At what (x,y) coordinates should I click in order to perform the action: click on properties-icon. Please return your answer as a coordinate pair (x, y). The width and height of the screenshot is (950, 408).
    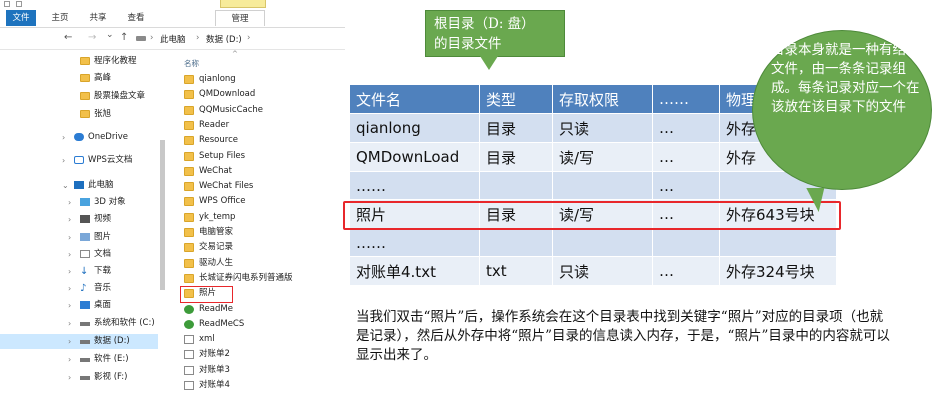
    Looking at the image, I should click on (19, 4).